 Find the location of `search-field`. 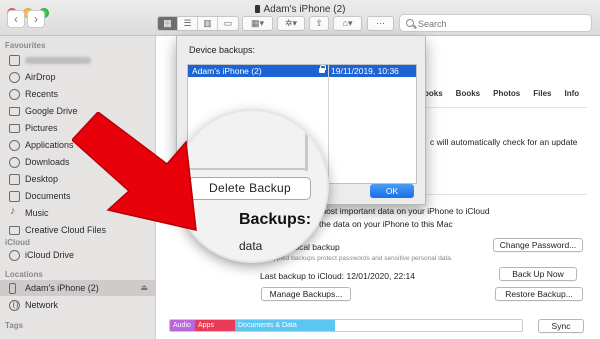

search-field is located at coordinates (495, 23).